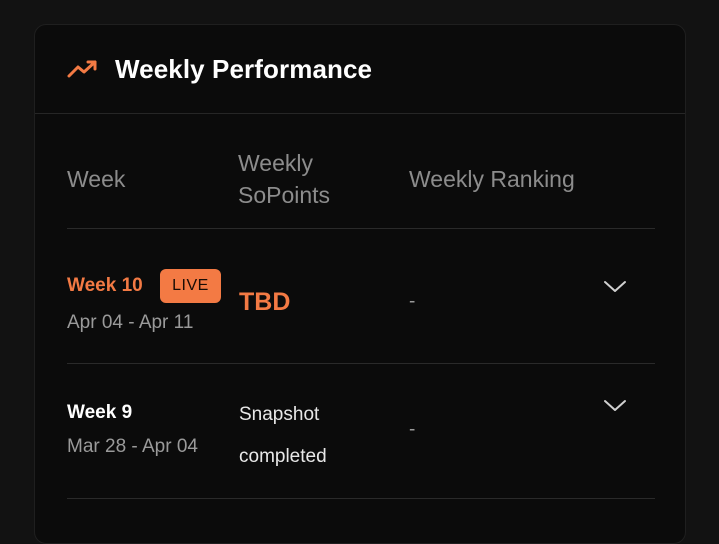  I want to click on card-header: Weekly Performance, so click(360, 69).